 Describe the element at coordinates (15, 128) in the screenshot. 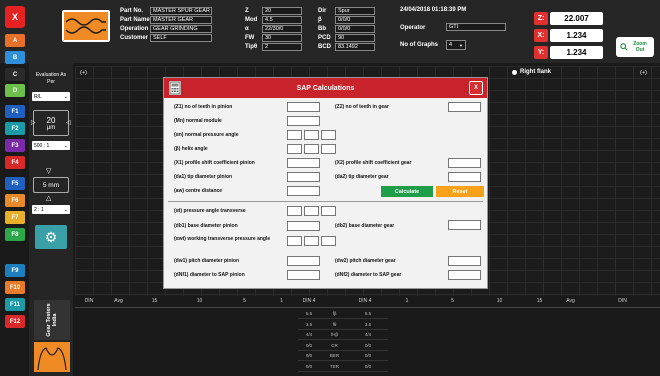

I see `side-button-f2: F2` at that location.